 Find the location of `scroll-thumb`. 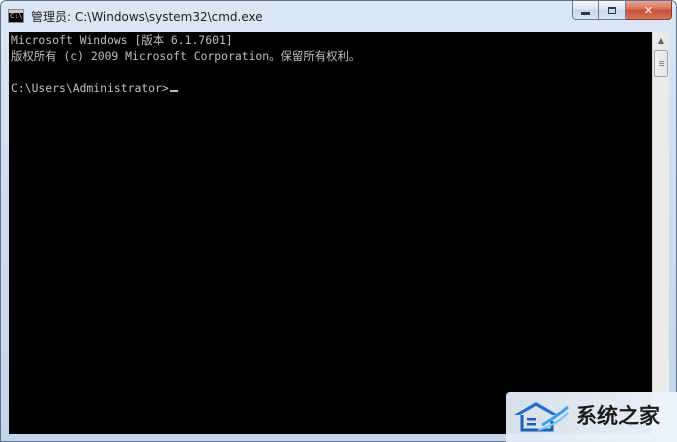

scroll-thumb is located at coordinates (661, 63).